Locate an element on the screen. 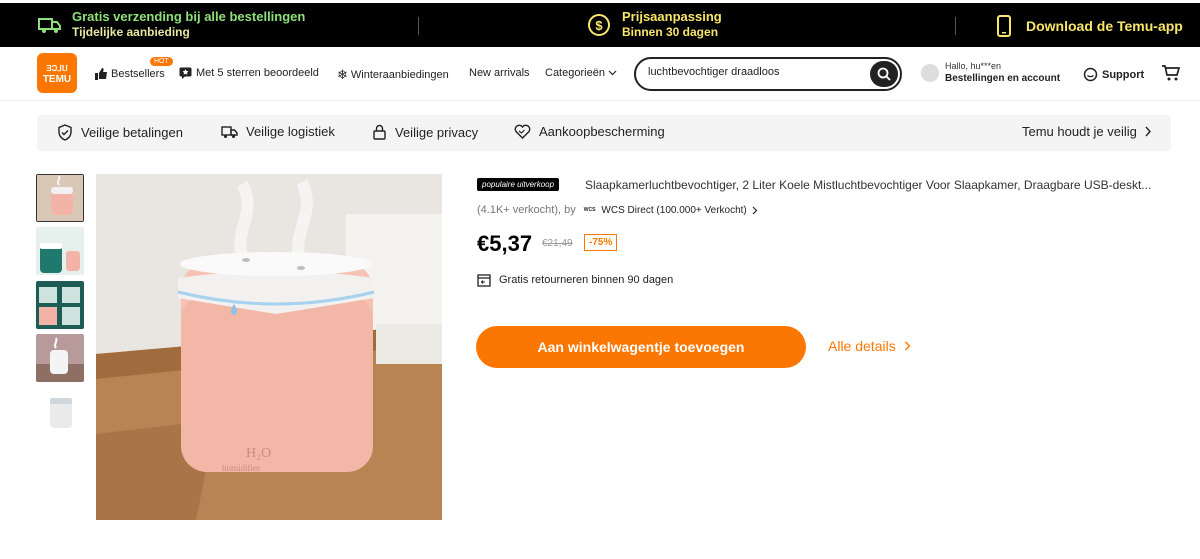 The height and width of the screenshot is (559, 1200). nav-bestsellers-label: Bestsellers is located at coordinates (138, 73).